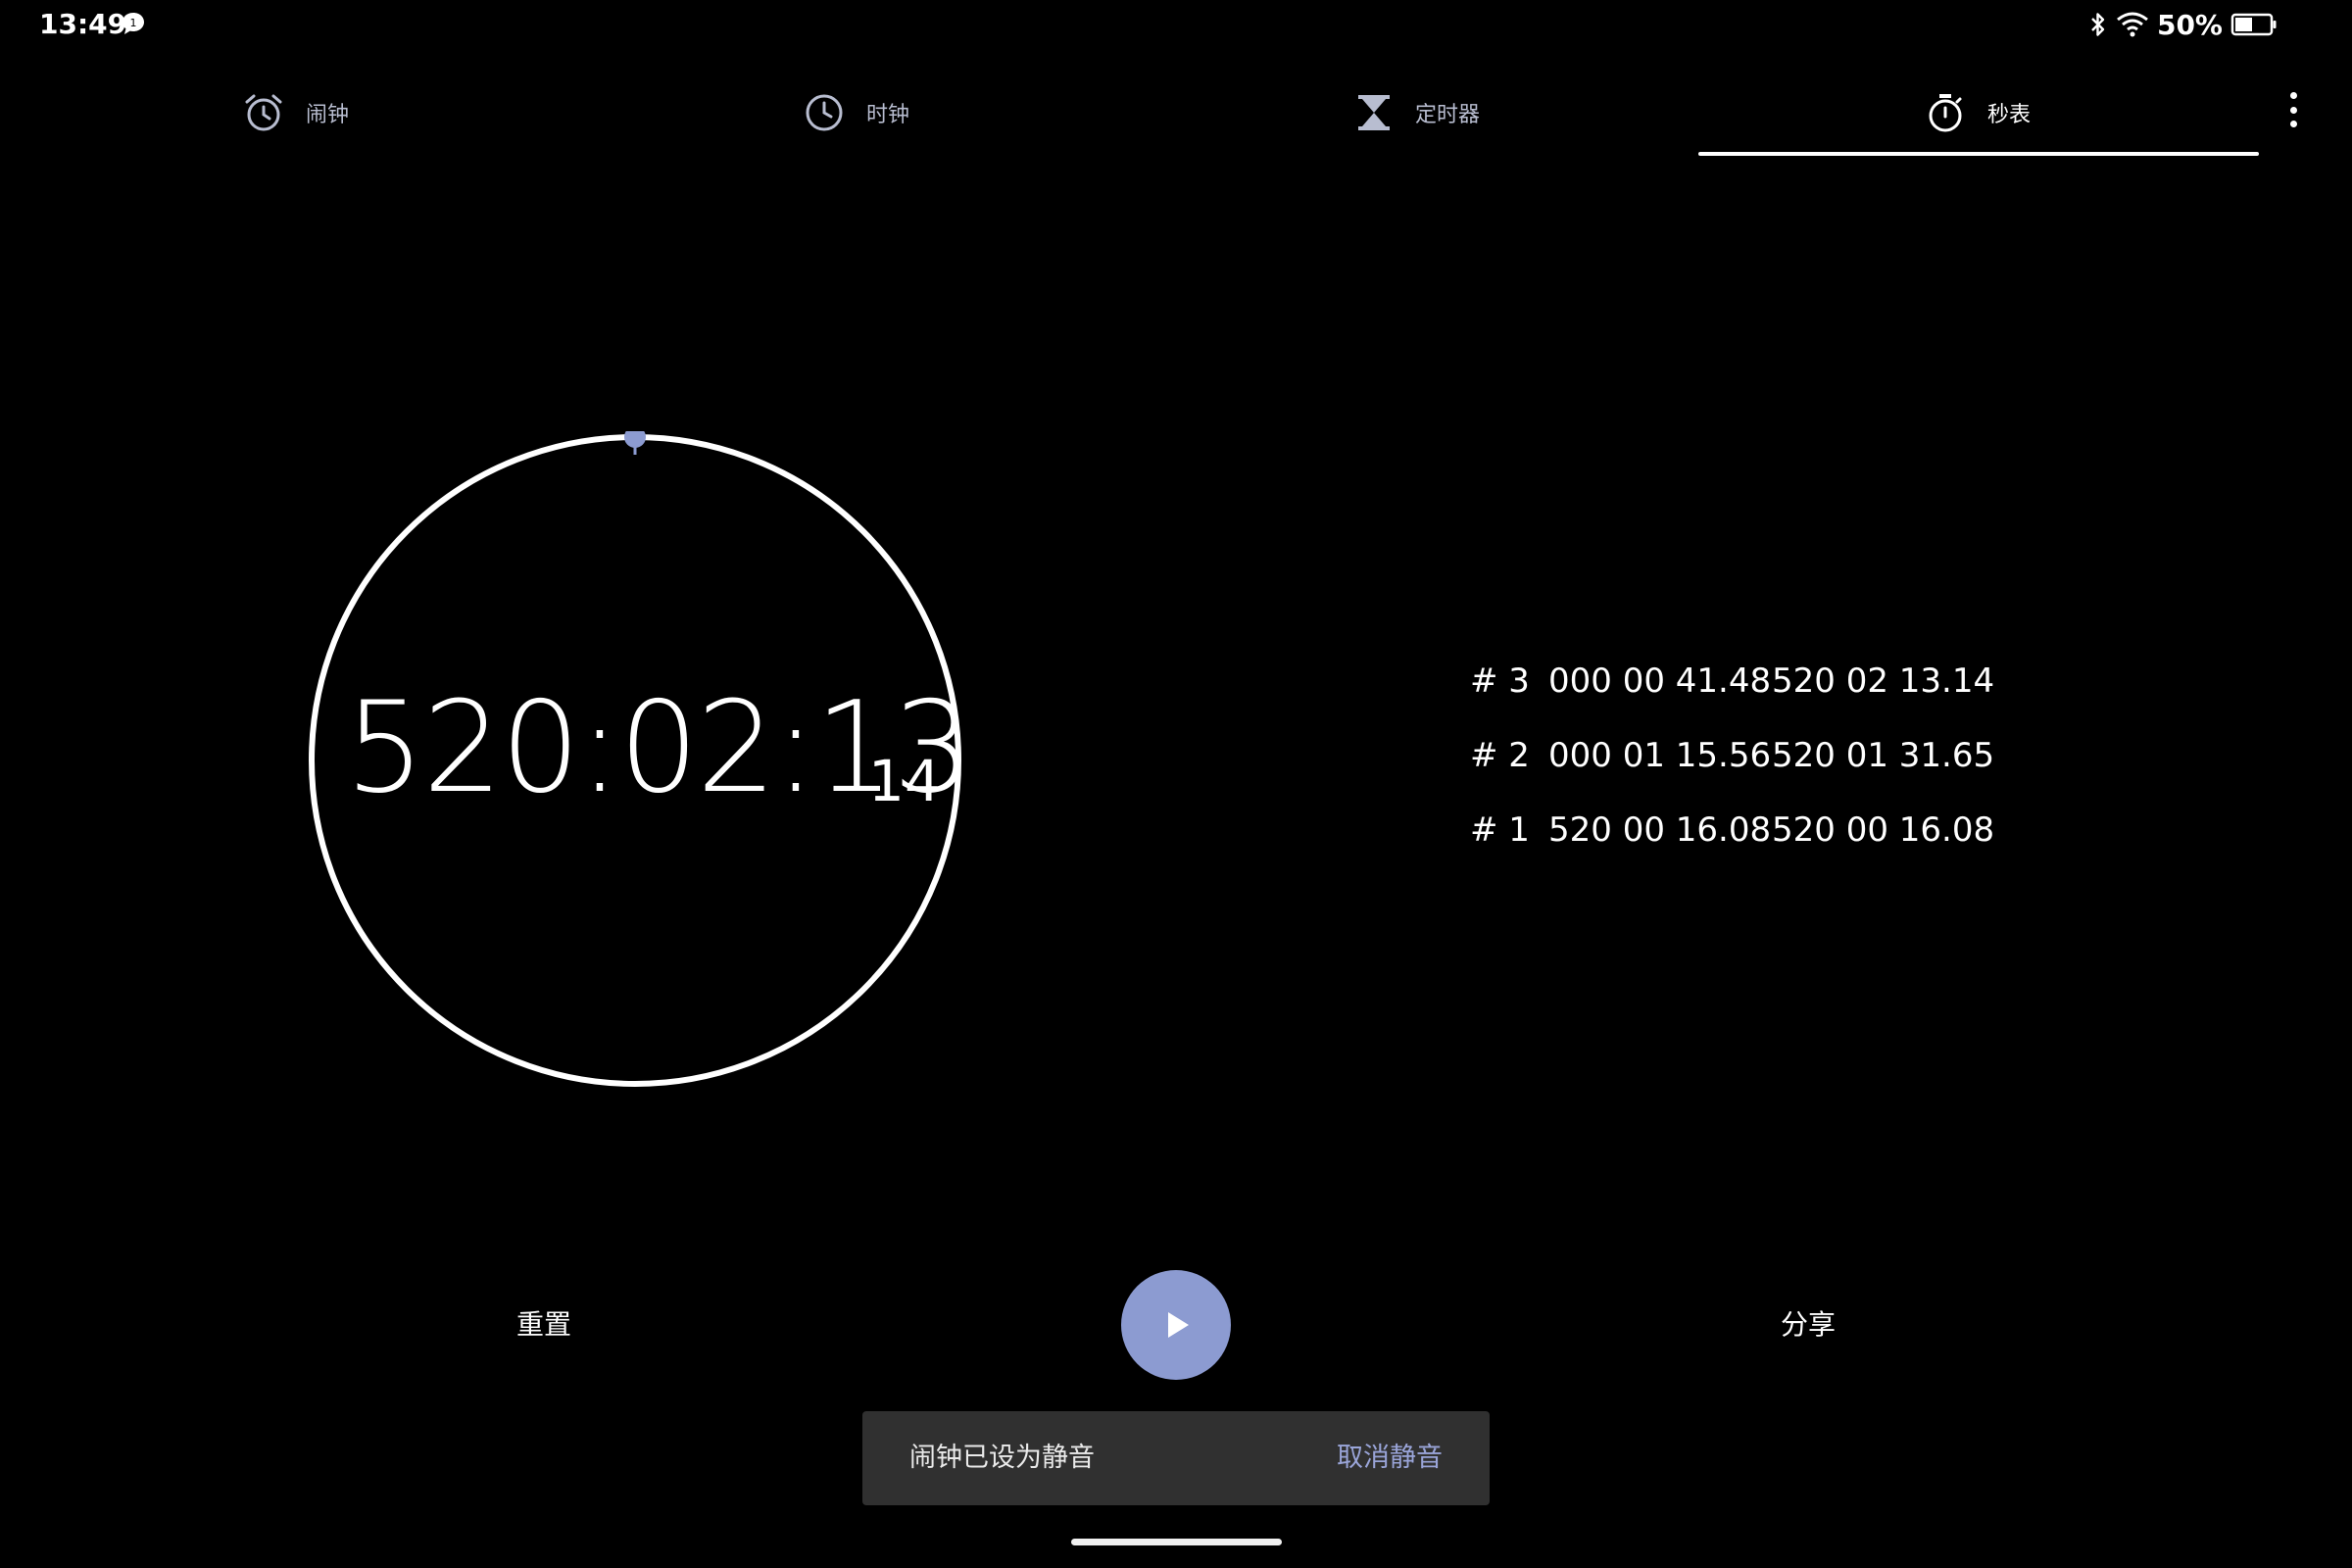 The height and width of the screenshot is (1568, 2352). Describe the element at coordinates (1883, 755) in the screenshot. I see `lap-total-time: 520 01 31.65` at that location.